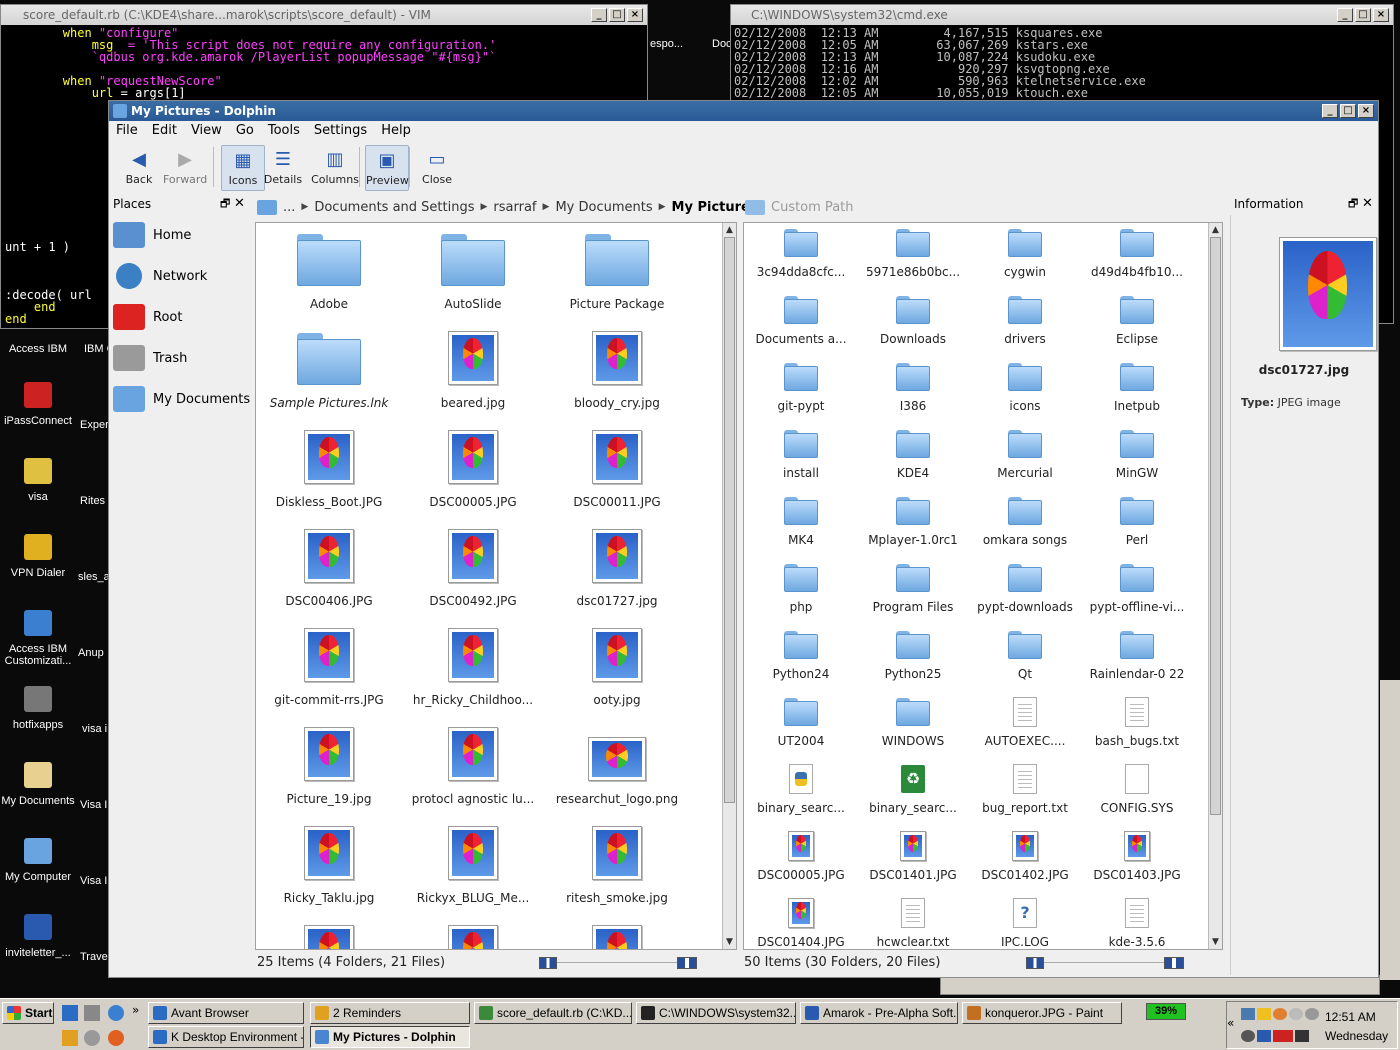 The width and height of the screenshot is (1400, 1050). I want to click on zoom-out-icon, so click(1035, 963).